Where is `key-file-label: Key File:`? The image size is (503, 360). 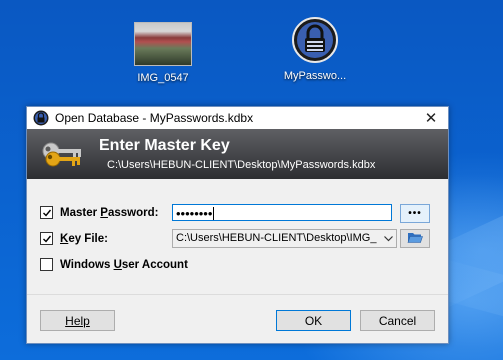
key-file-label: Key File: is located at coordinates (84, 239).